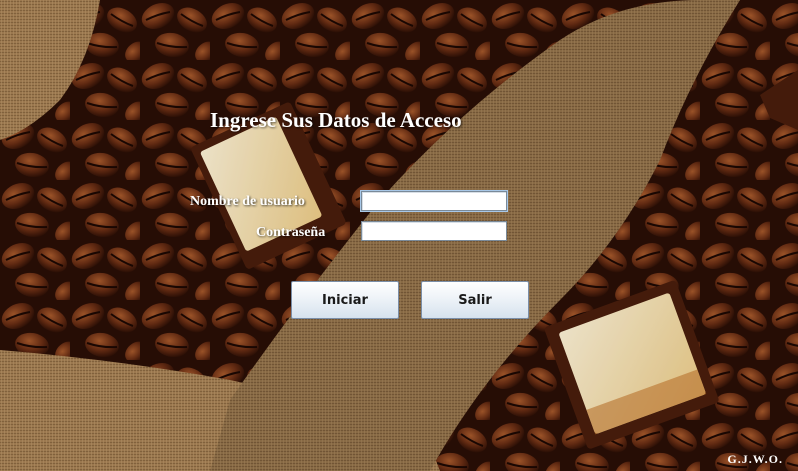 This screenshot has height=471, width=798. What do you see at coordinates (345, 300) in the screenshot?
I see `login-button: Iniciar` at bounding box center [345, 300].